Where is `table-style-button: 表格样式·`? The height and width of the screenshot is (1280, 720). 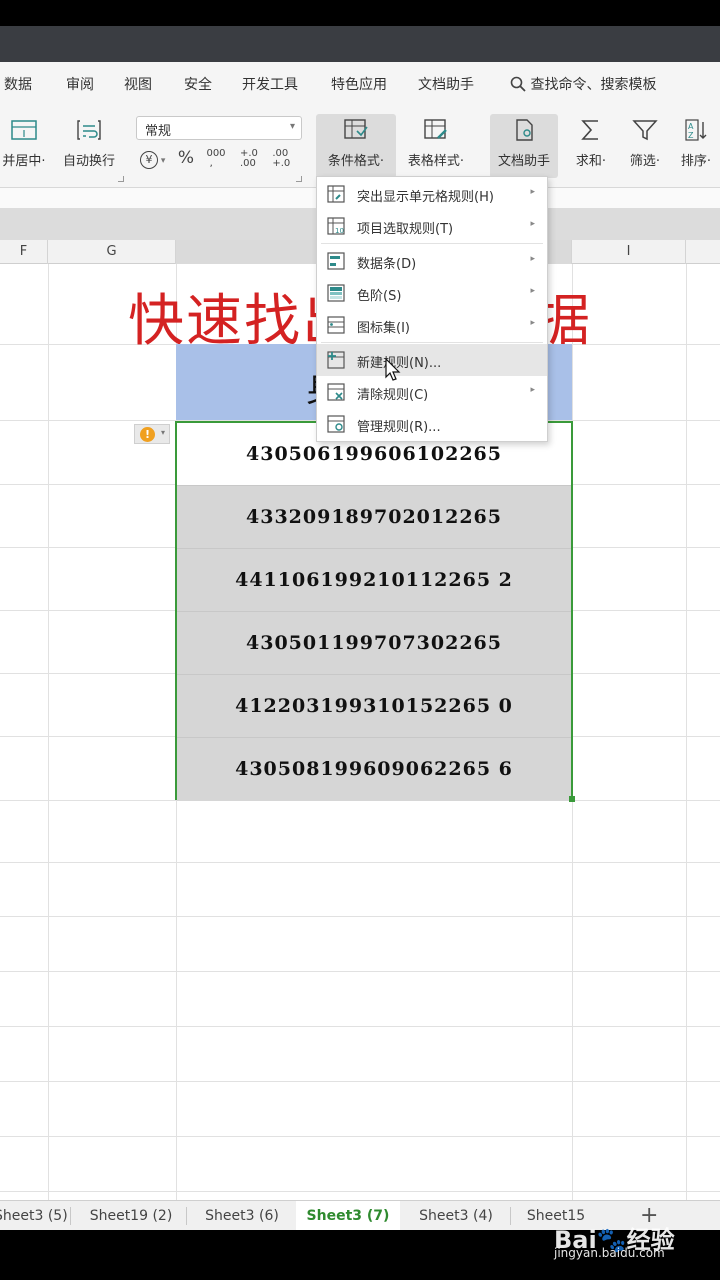 table-style-button: 表格样式· is located at coordinates (436, 146).